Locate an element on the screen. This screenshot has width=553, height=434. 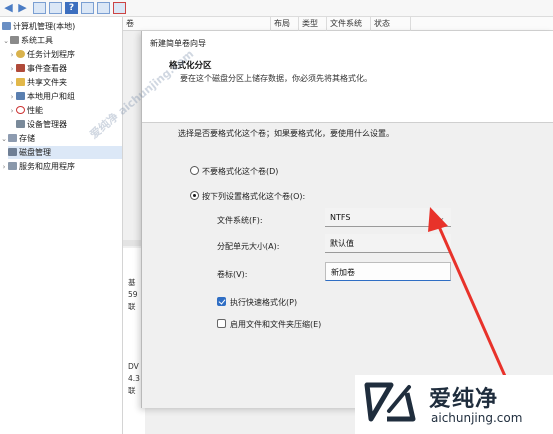
device-manager-icon is located at coordinates (20, 124).